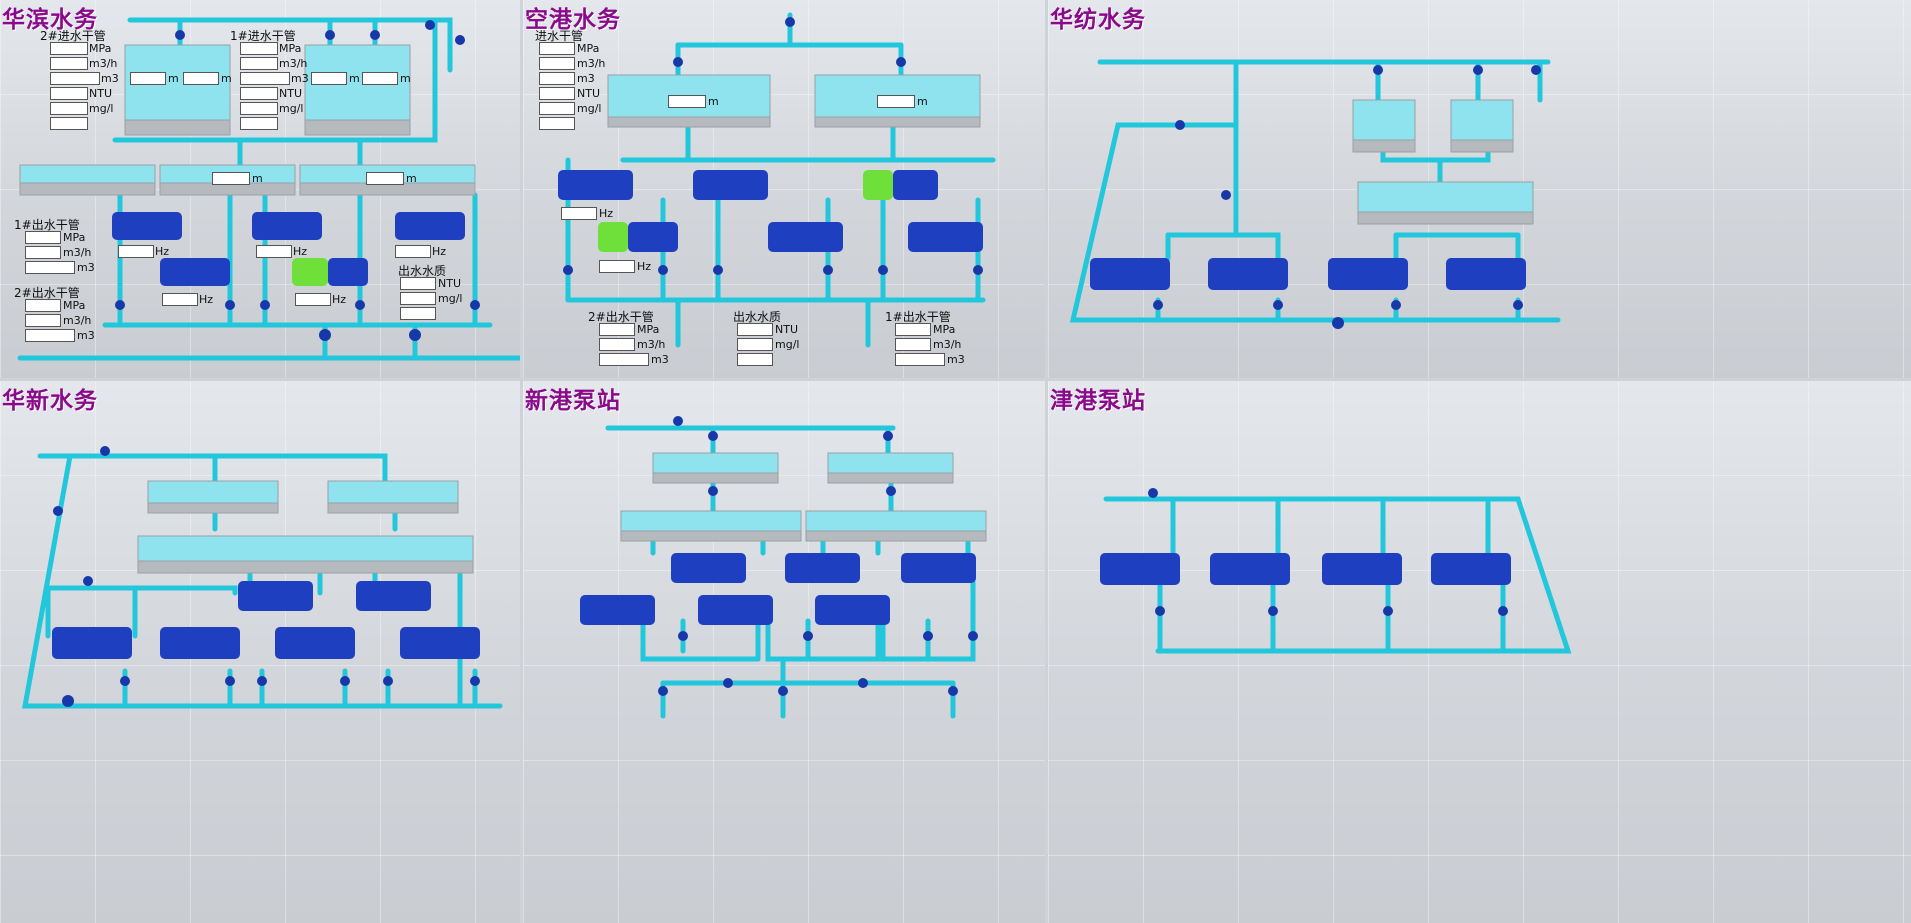 Image resolution: width=1911 pixels, height=923 pixels. Describe the element at coordinates (783, 567) in the screenshot. I see `xingang-diagram` at that location.